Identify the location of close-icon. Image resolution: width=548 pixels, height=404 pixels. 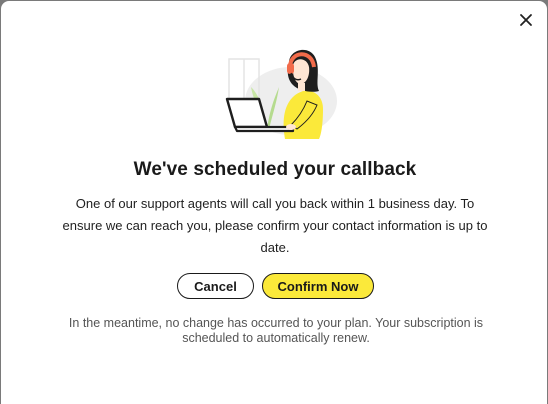
(526, 20).